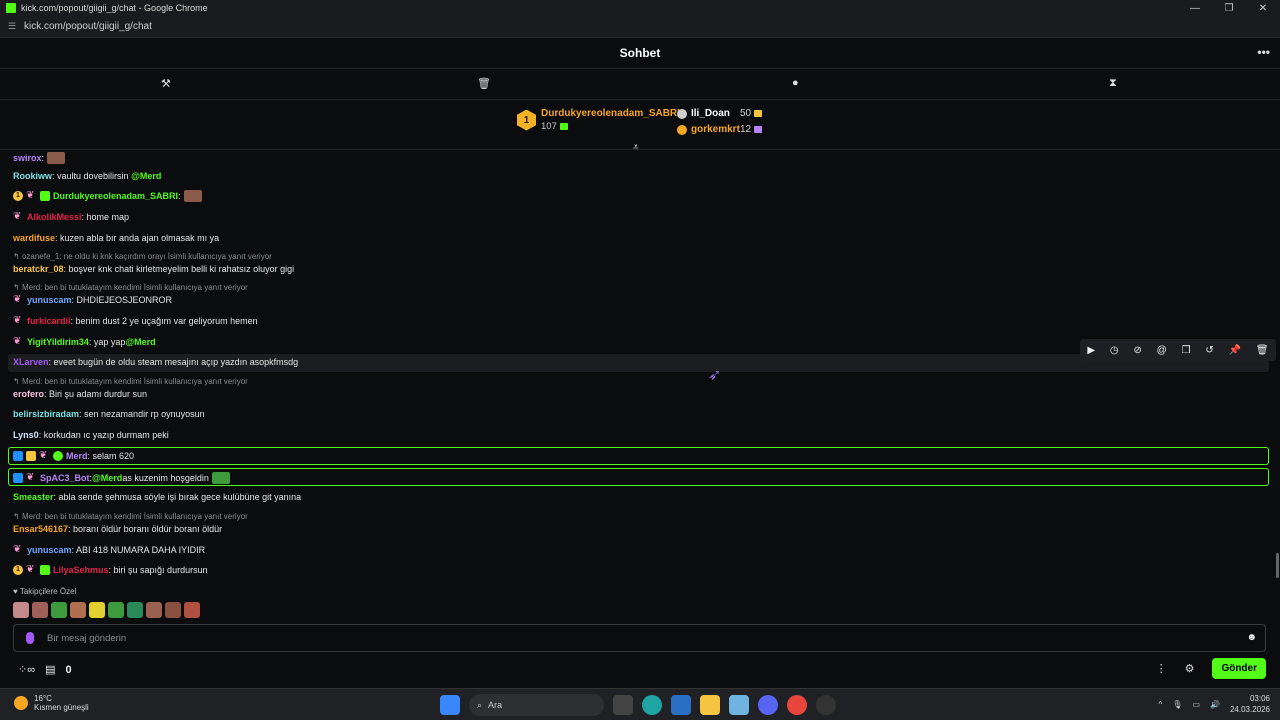  What do you see at coordinates (795, 83) in the screenshot?
I see `chat-bubble-icon: ●` at bounding box center [795, 83].